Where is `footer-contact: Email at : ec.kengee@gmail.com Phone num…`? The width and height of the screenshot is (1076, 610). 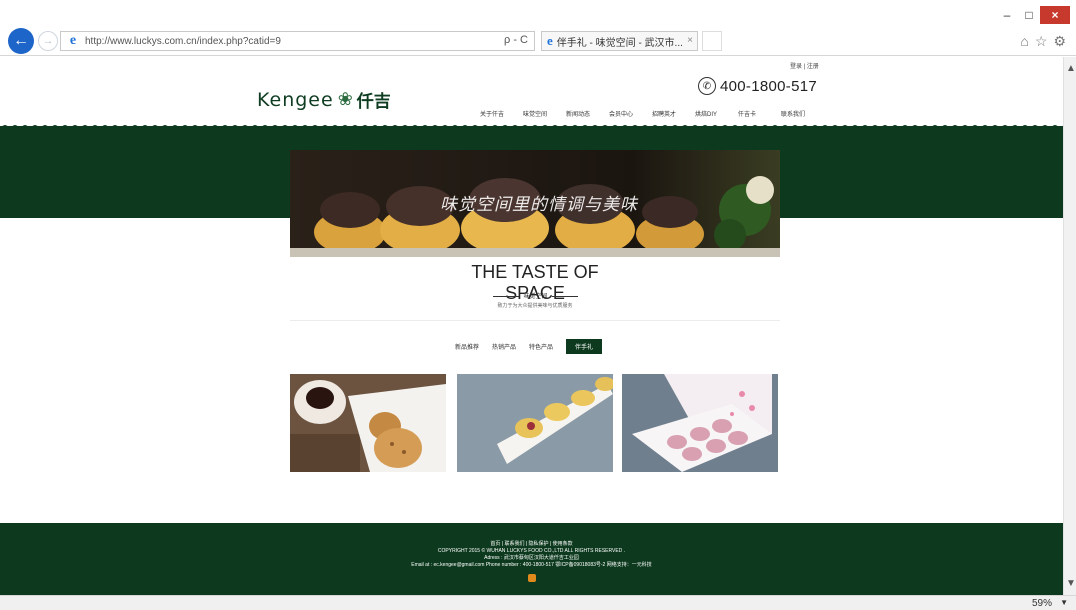 footer-contact: Email at : ec.kengee@gmail.com Phone num… is located at coordinates (531, 565).